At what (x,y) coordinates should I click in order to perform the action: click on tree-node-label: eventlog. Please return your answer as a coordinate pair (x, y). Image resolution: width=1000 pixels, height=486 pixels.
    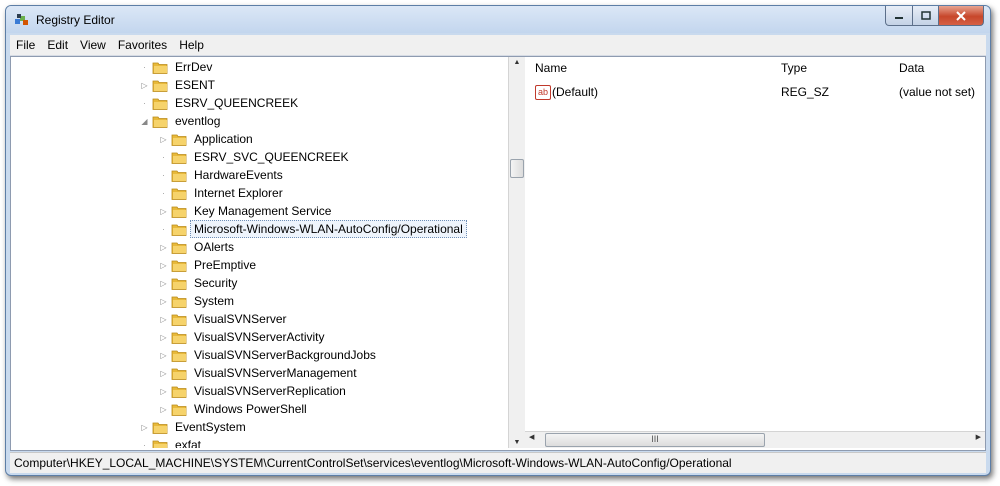
    Looking at the image, I should click on (197, 121).